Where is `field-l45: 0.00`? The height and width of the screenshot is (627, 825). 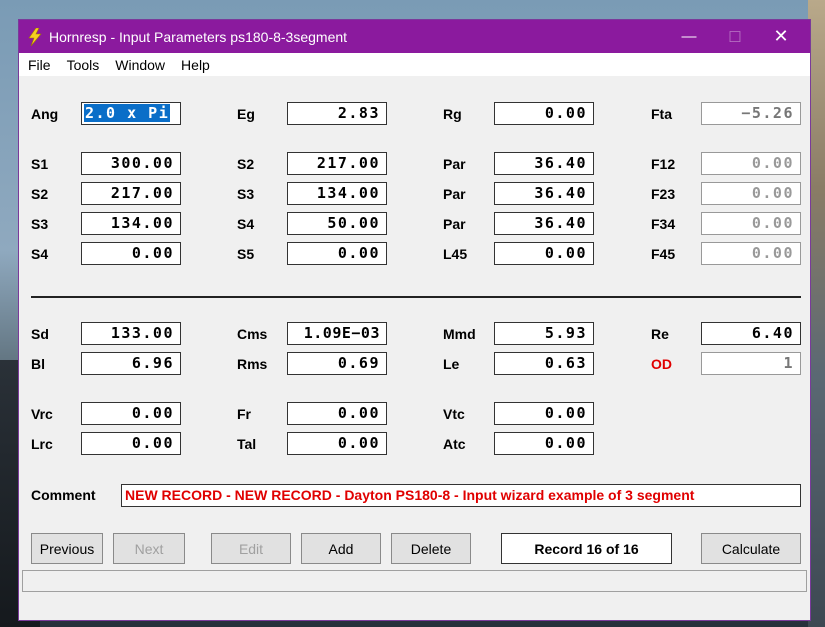
field-l45: 0.00 is located at coordinates (544, 253).